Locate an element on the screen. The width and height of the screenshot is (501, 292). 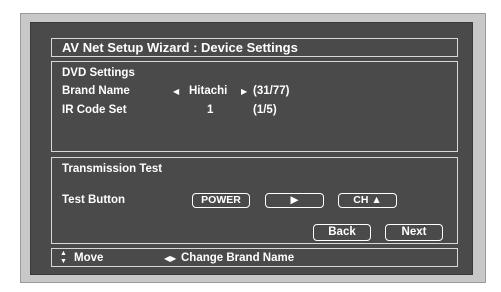
help-bar: ▲▼ Move ◀▶ Change Brand Name is located at coordinates (254, 257).